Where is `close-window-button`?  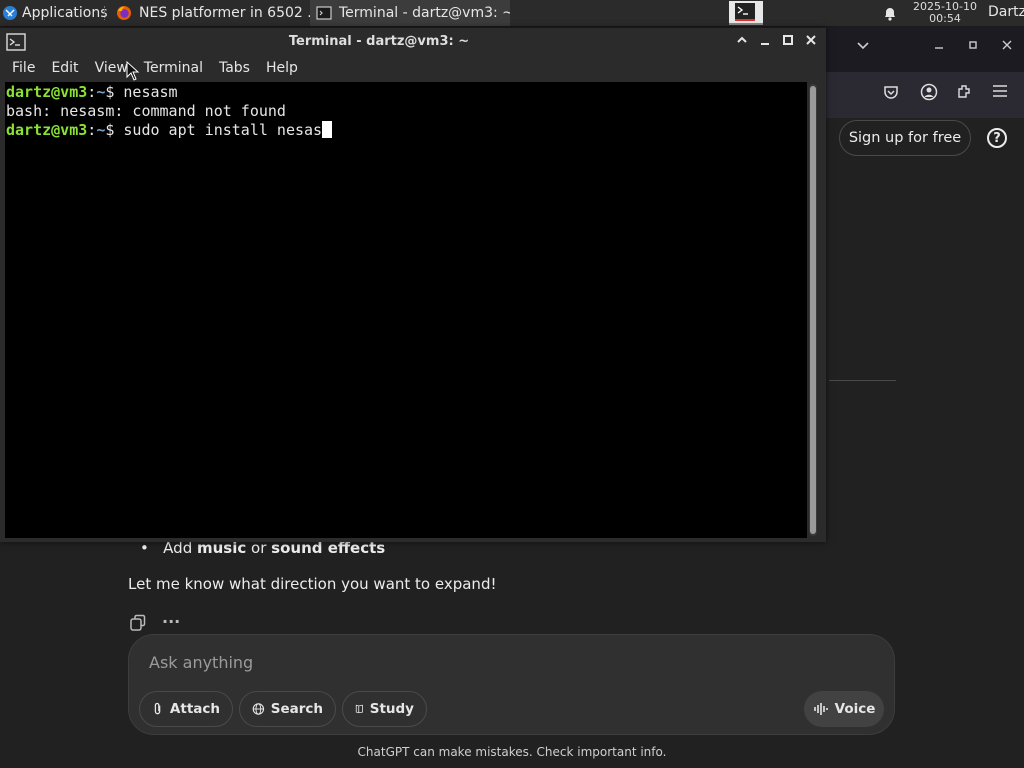 close-window-button is located at coordinates (811, 42).